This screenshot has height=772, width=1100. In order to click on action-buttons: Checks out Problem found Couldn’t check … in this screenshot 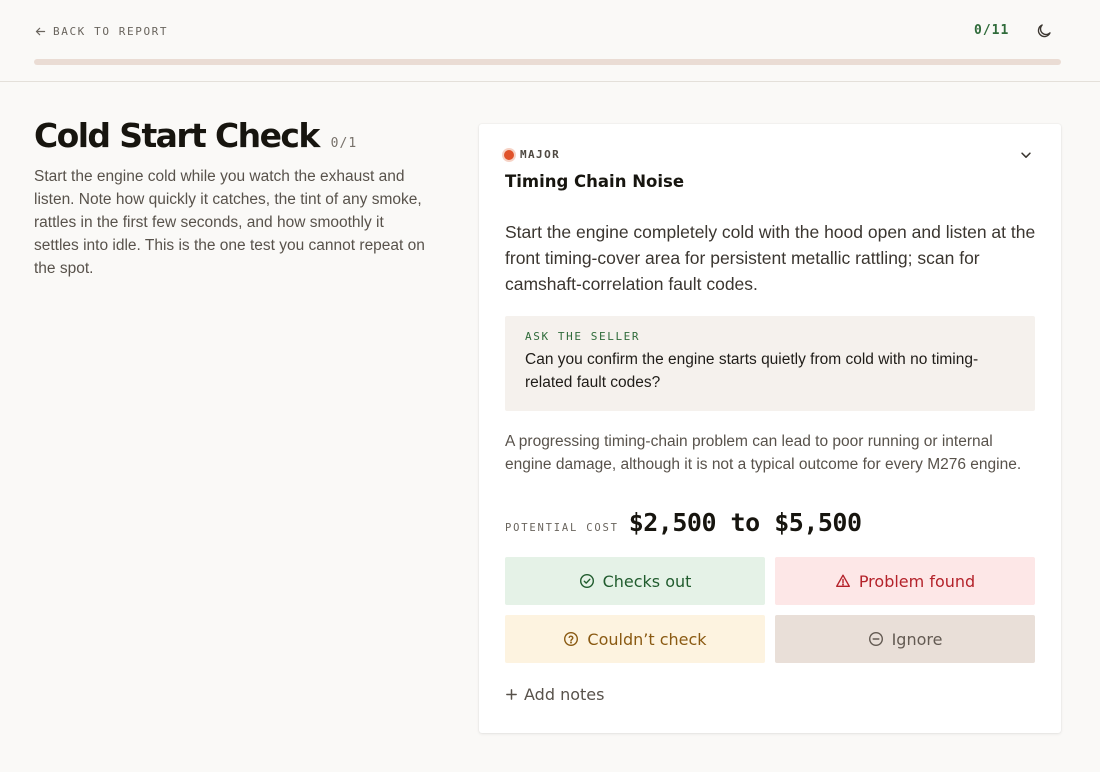, I will do `click(770, 610)`.